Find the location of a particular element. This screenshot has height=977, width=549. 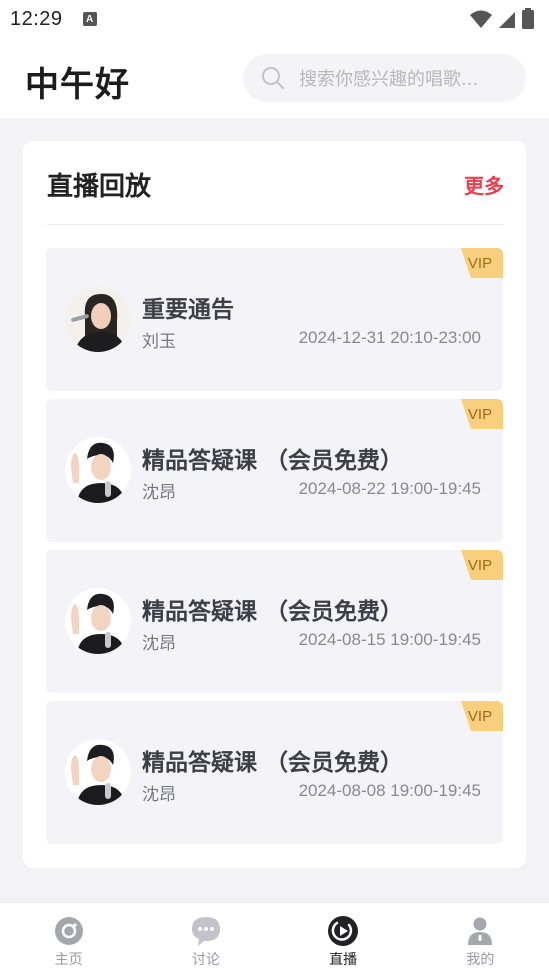

section-title: 直播回放 is located at coordinates (99, 187).